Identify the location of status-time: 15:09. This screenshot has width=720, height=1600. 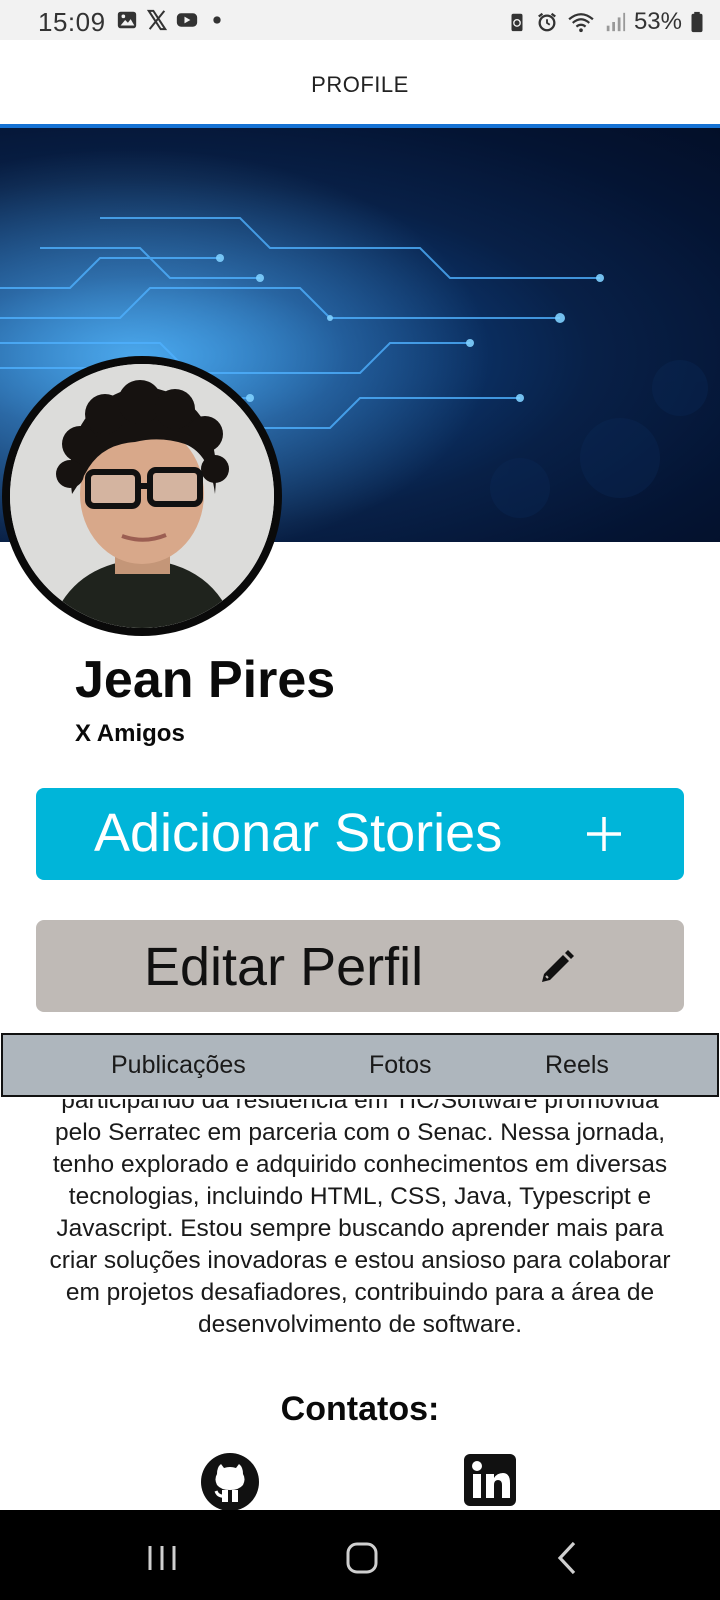
(72, 22).